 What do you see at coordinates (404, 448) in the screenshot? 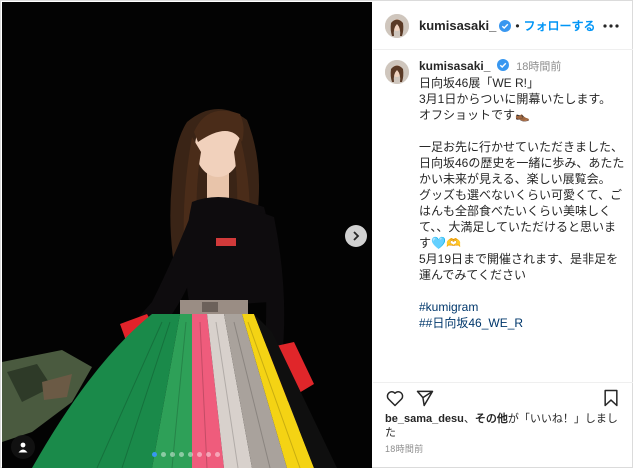
I see `post-timestamp: 18時間前` at bounding box center [404, 448].